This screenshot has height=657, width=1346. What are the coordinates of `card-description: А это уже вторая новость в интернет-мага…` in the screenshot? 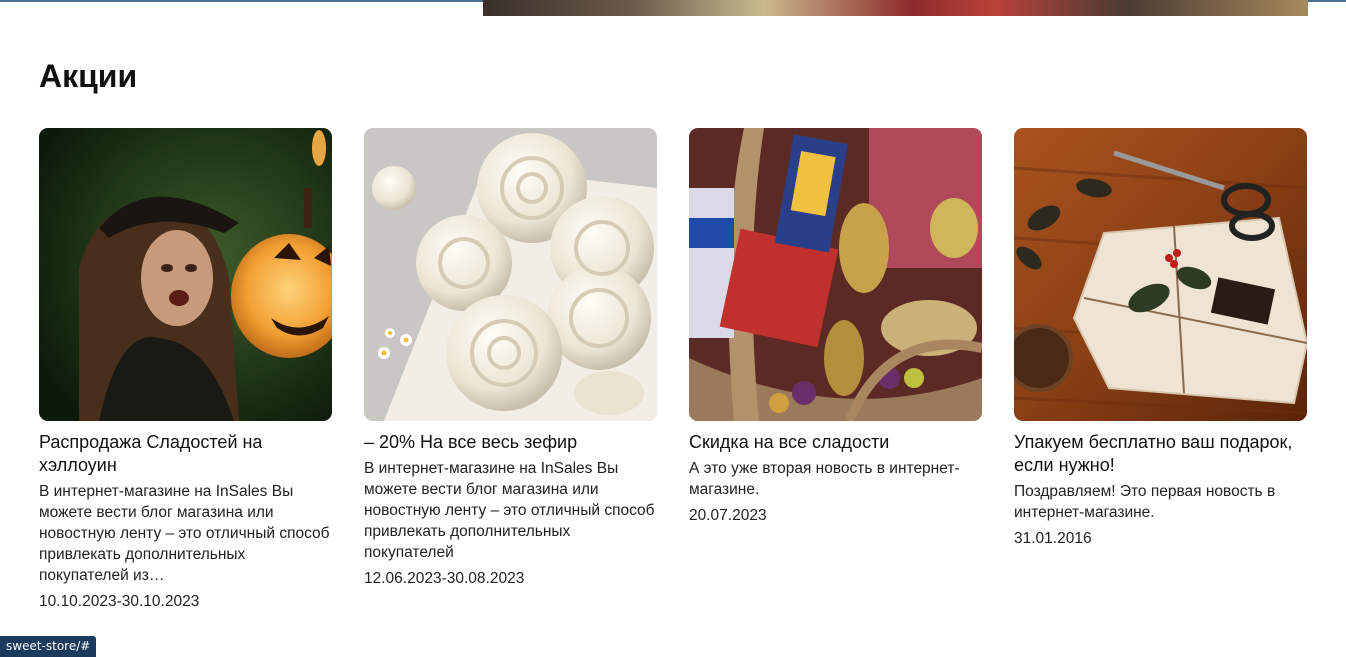 It's located at (824, 479).